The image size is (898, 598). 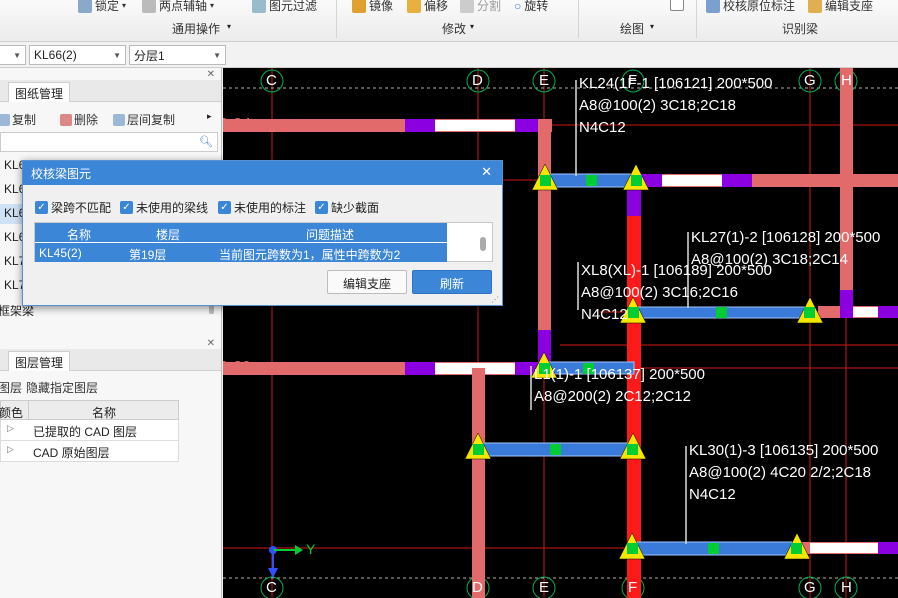 I want to click on resize-grip-icon: ⋰, so click(x=495, y=299).